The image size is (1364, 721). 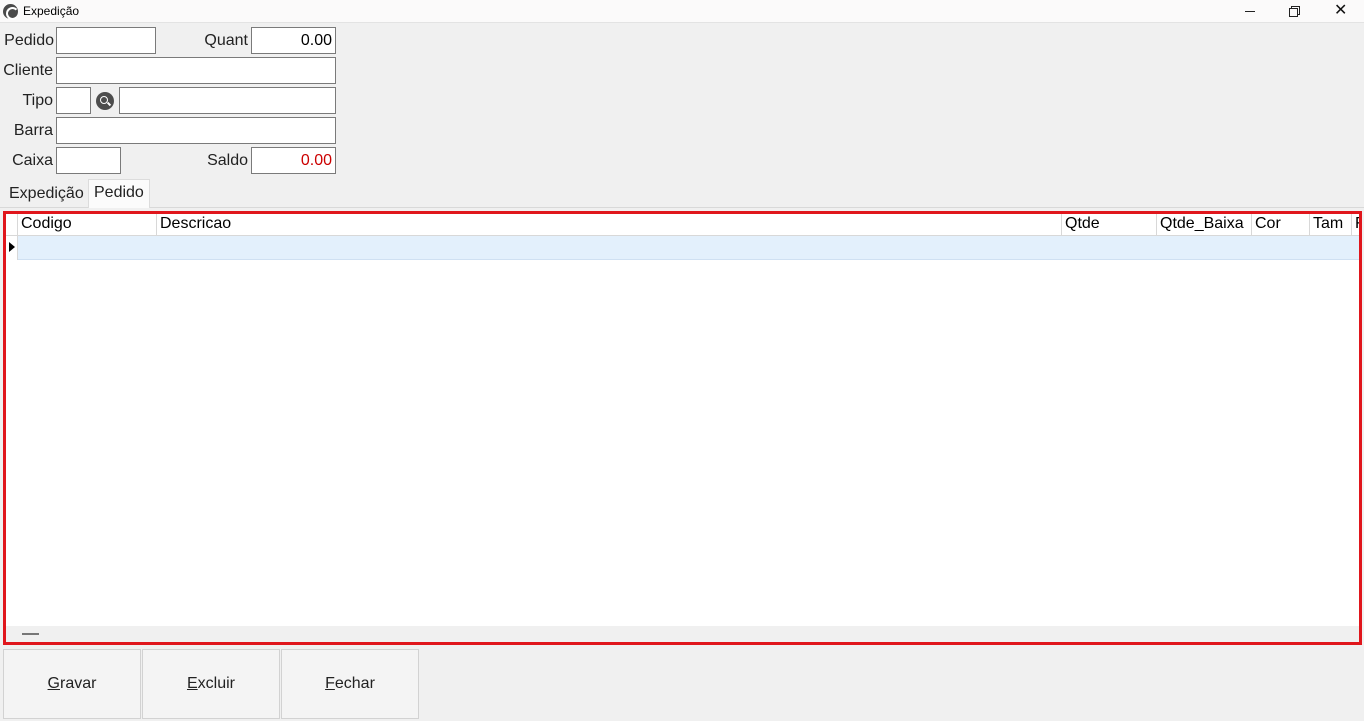 I want to click on barra-input, so click(x=196, y=130).